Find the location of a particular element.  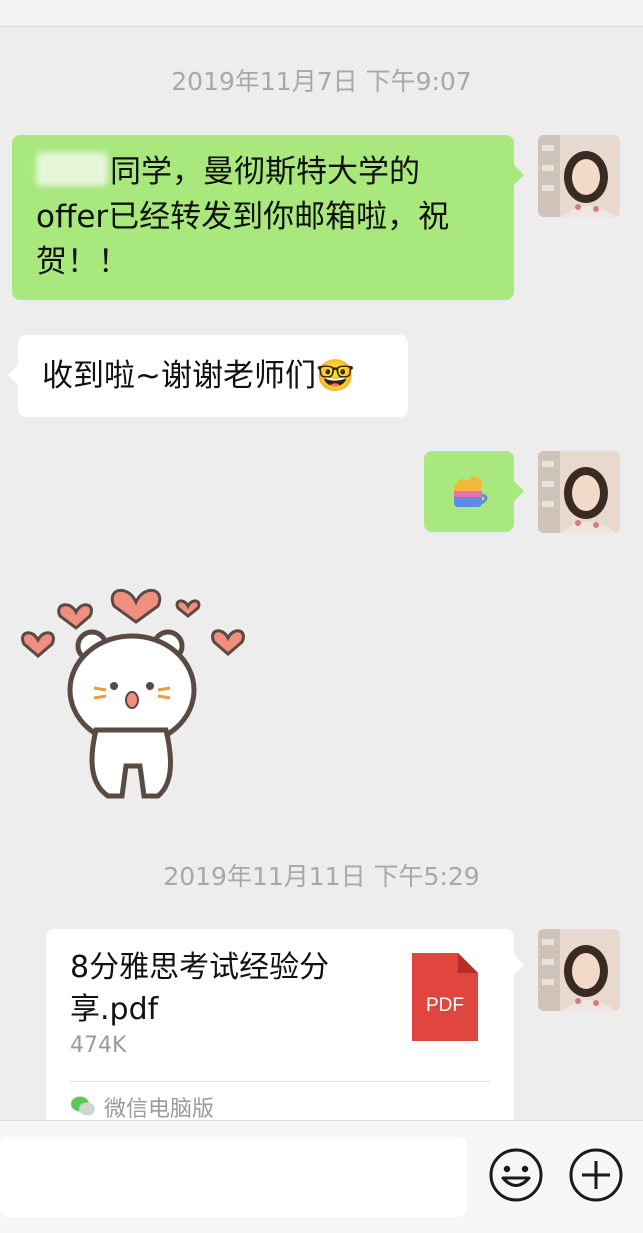

file-card-divider is located at coordinates (280, 1081).